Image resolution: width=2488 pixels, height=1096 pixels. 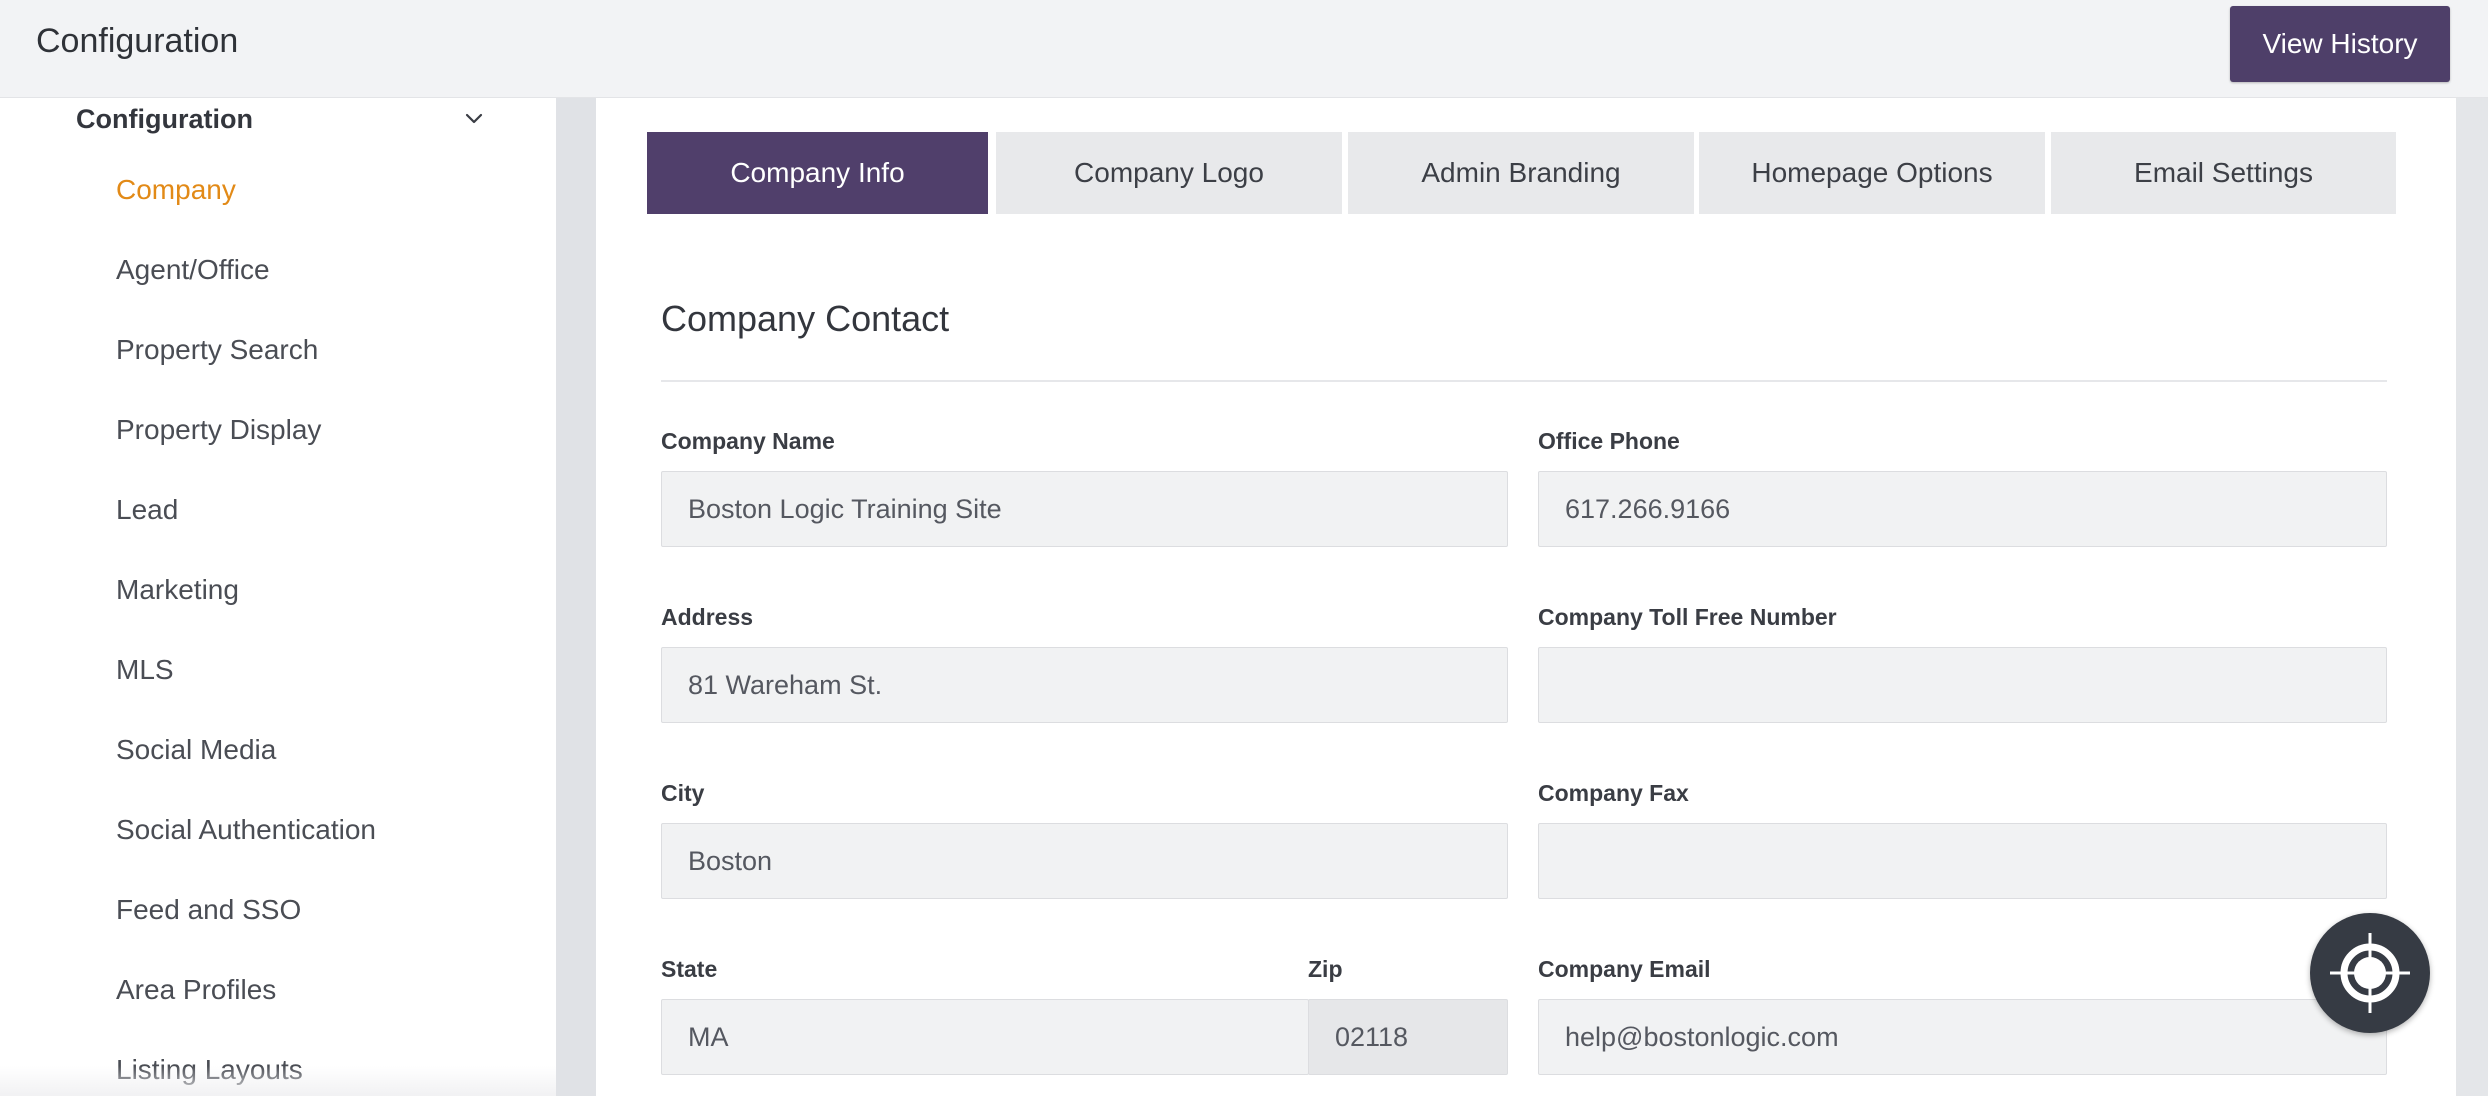 What do you see at coordinates (147, 510) in the screenshot?
I see `sidebar-item-lead: Lead` at bounding box center [147, 510].